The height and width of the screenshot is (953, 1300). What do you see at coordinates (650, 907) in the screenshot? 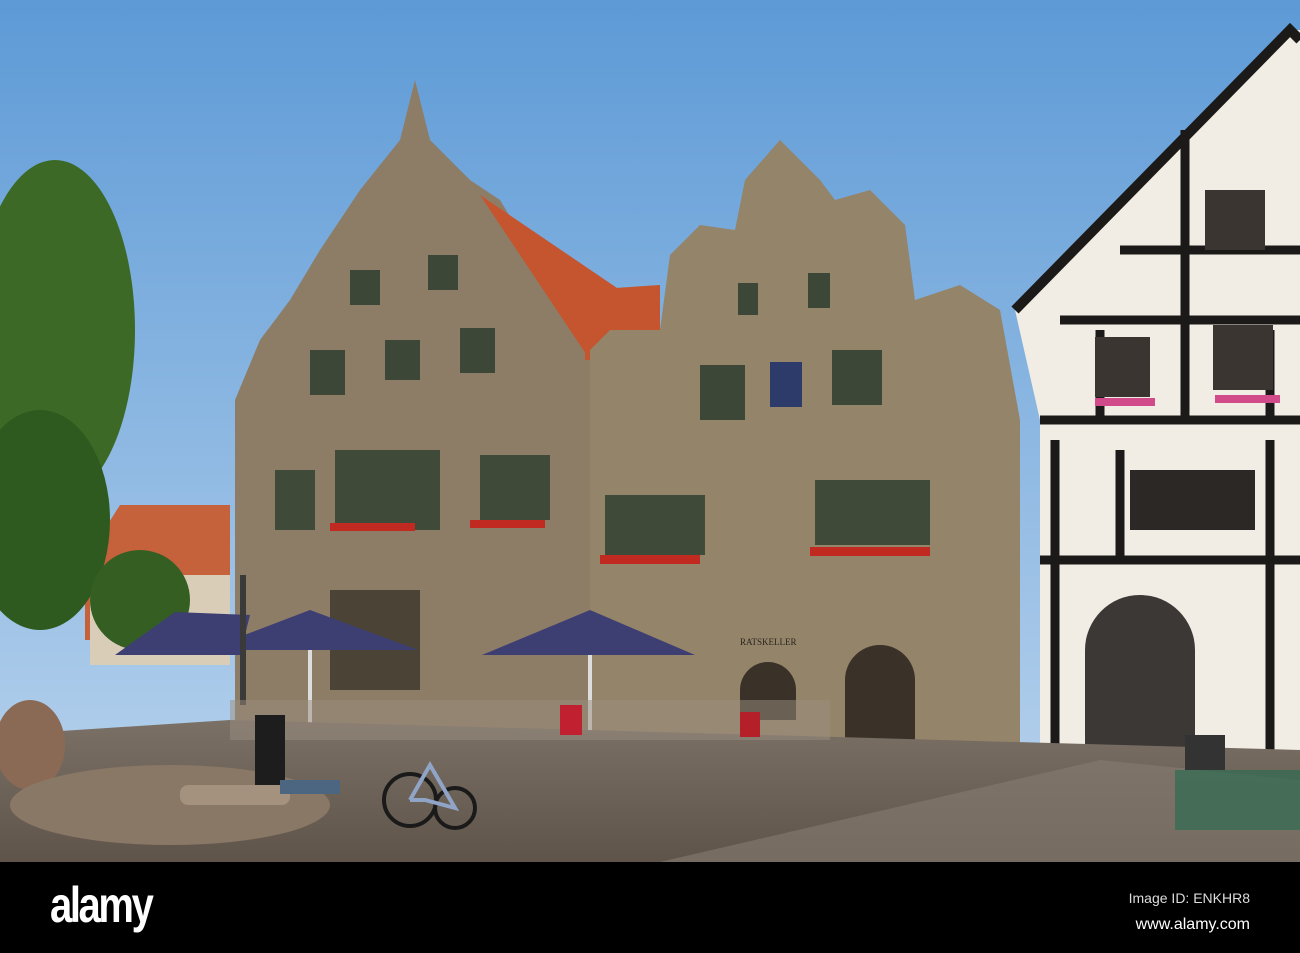
I see `footer: alamy Image ID: ENKHR8 www.alamy.com` at bounding box center [650, 907].